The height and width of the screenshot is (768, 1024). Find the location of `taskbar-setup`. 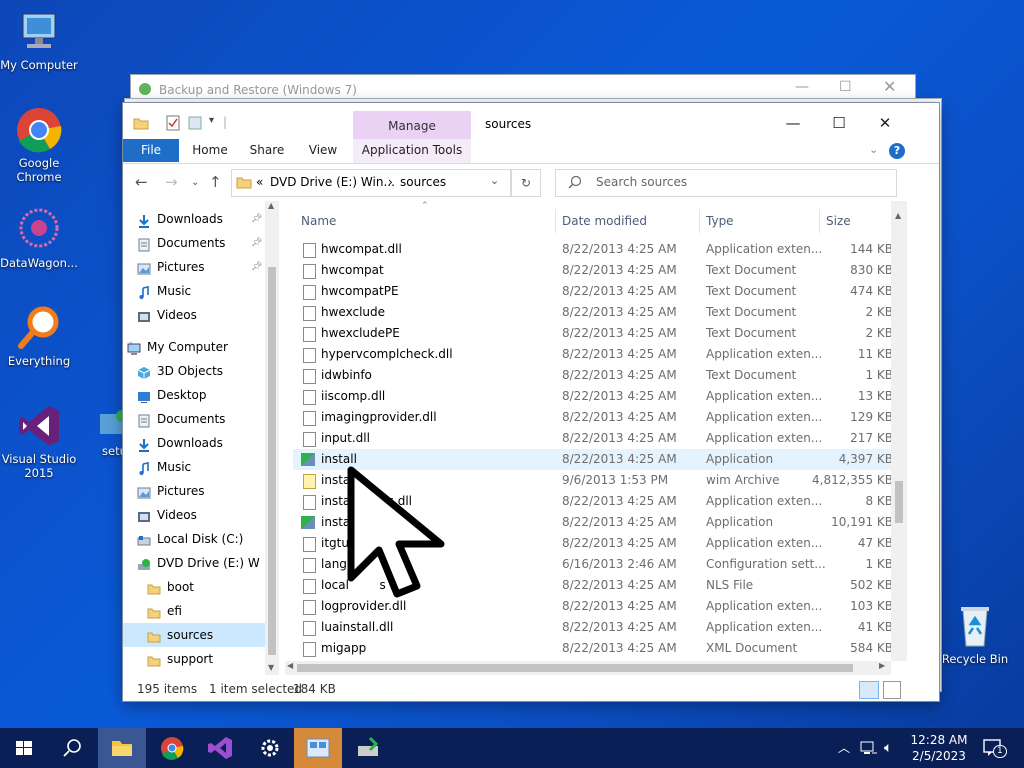

taskbar-setup is located at coordinates (368, 748).